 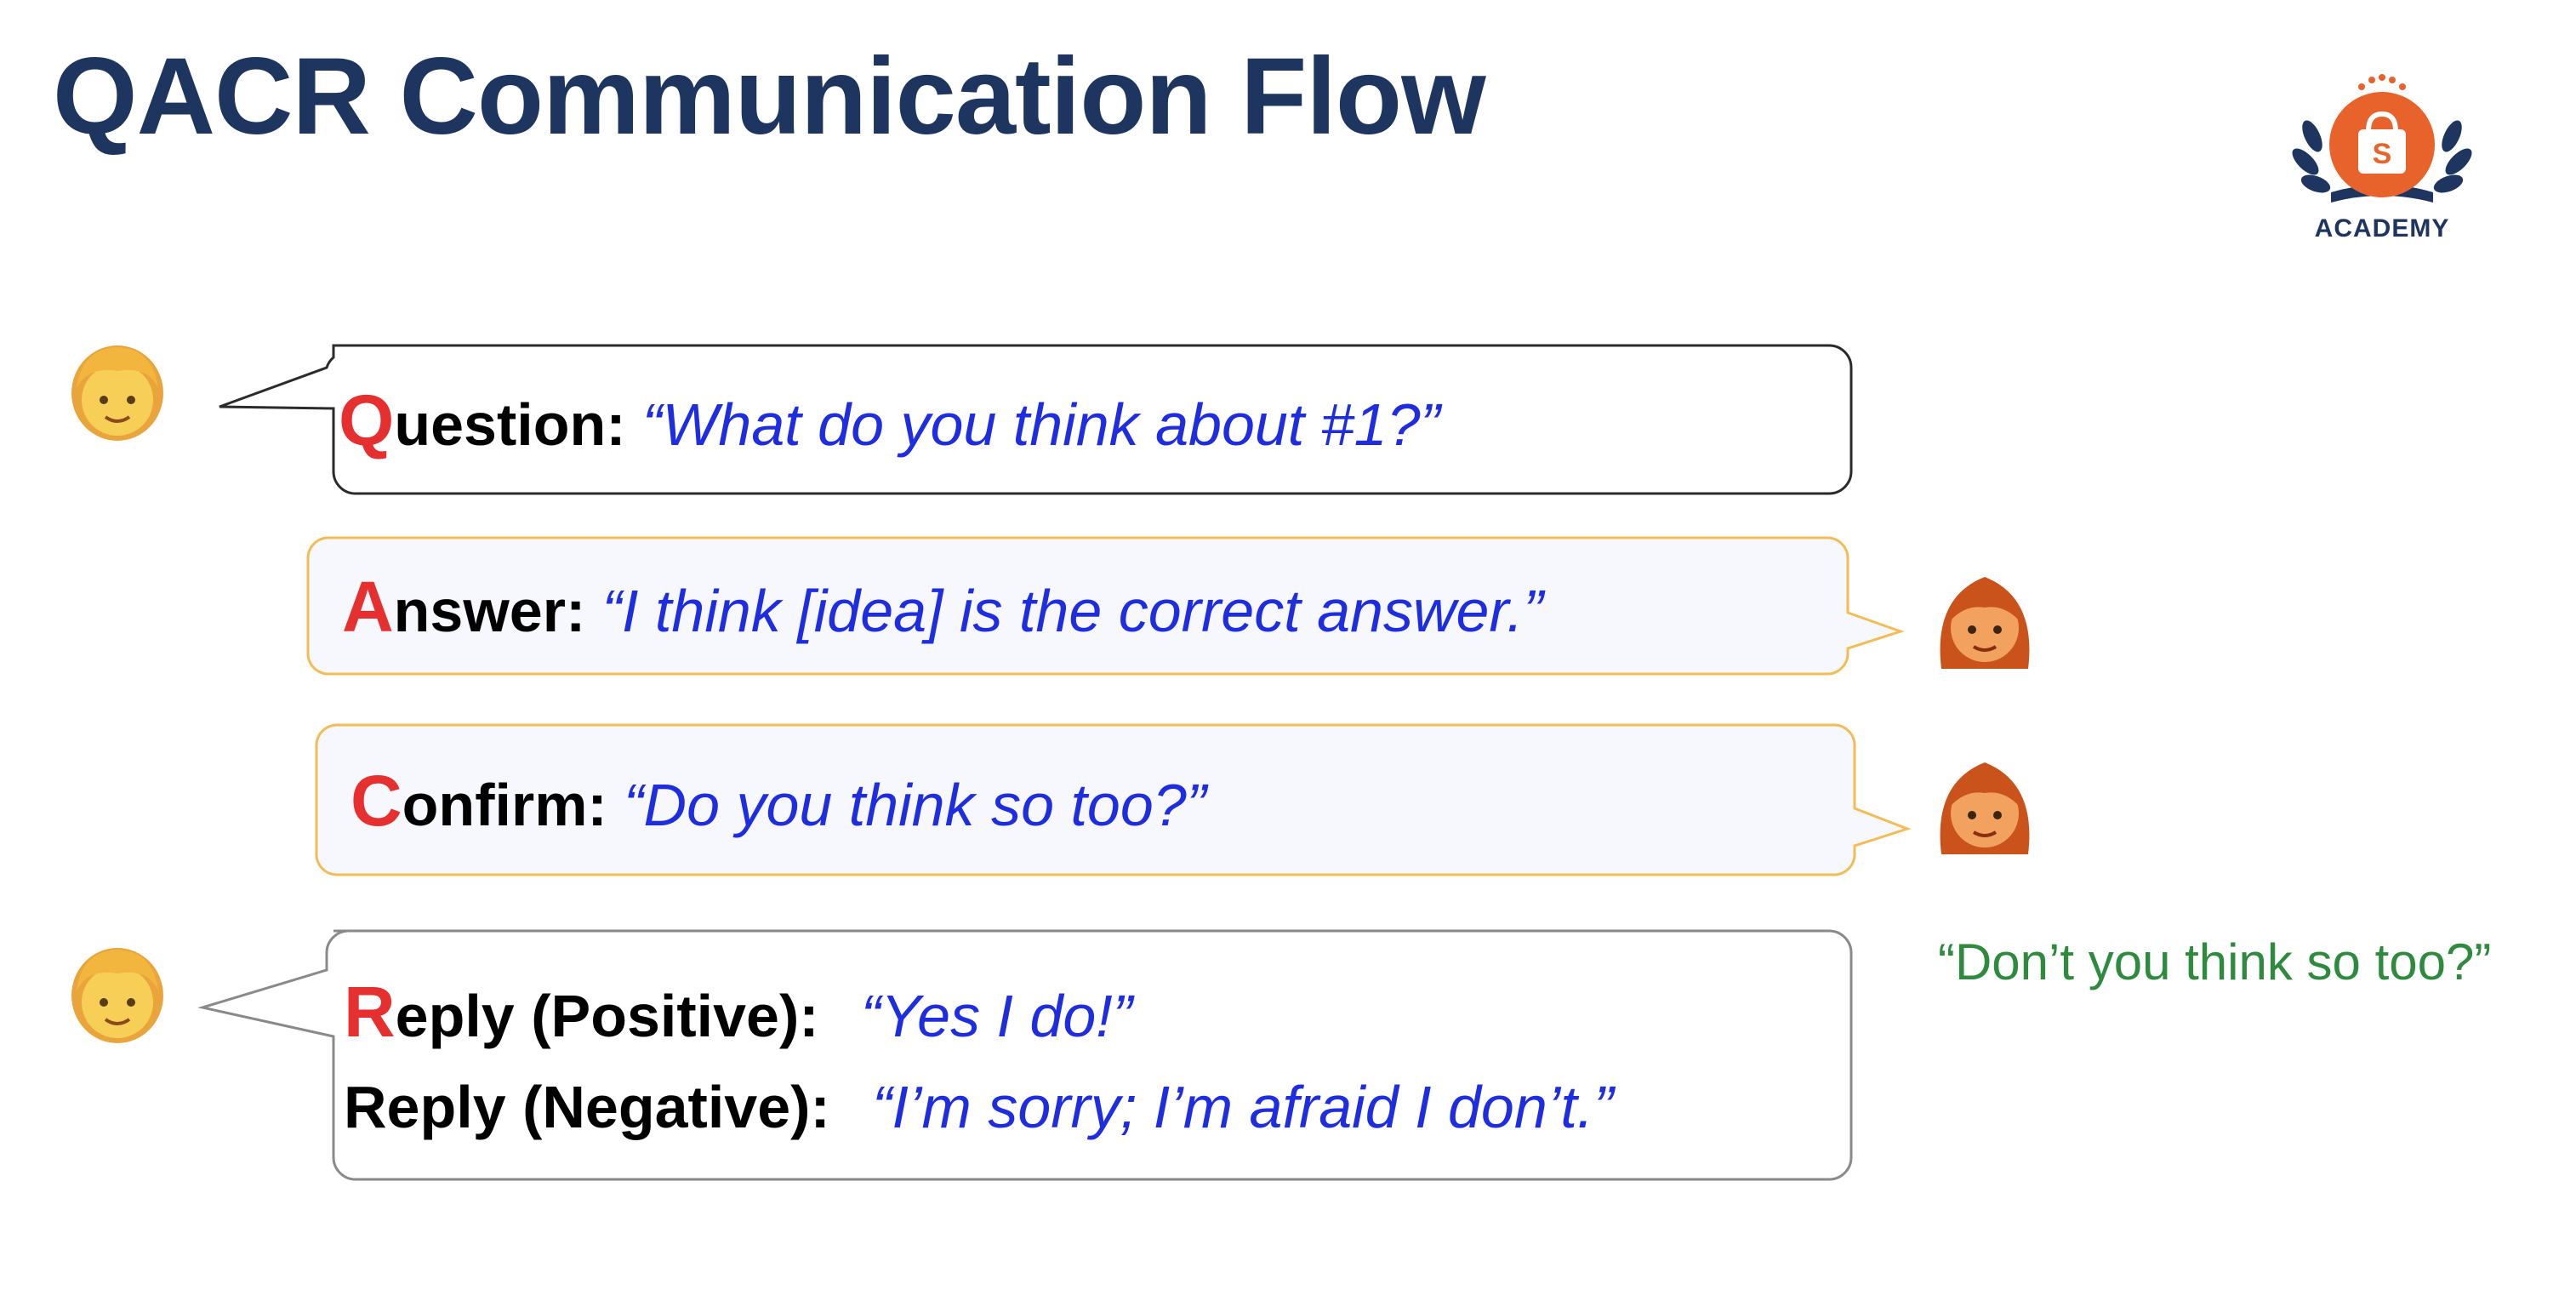 I want to click on initial-q: Q, so click(x=367, y=420).